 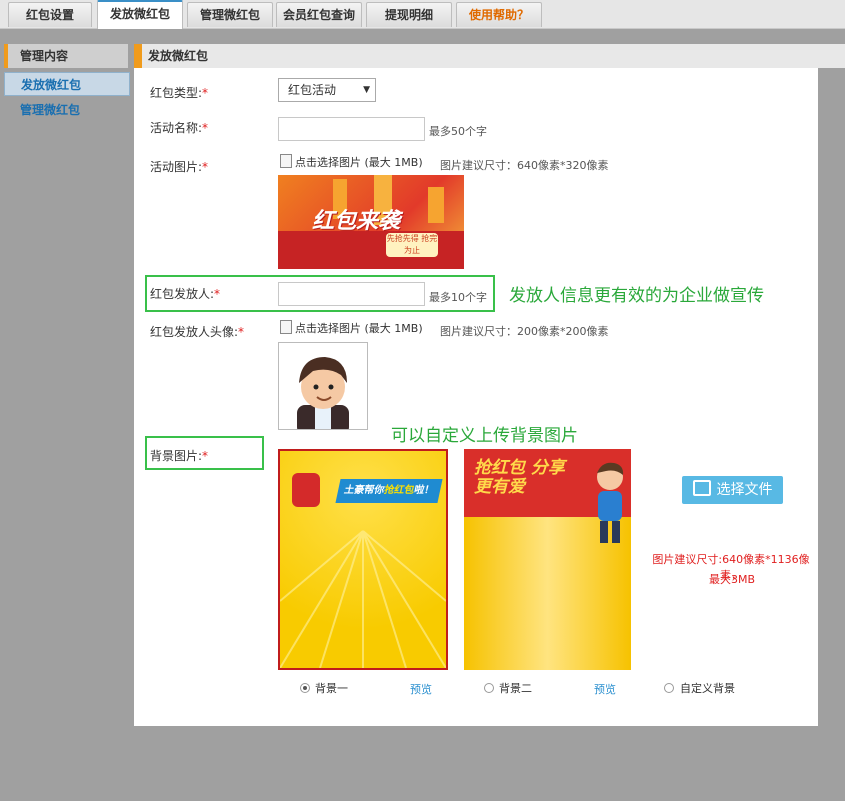 I want to click on bg1-banner-pre: 土豪帮你, so click(x=364, y=490).